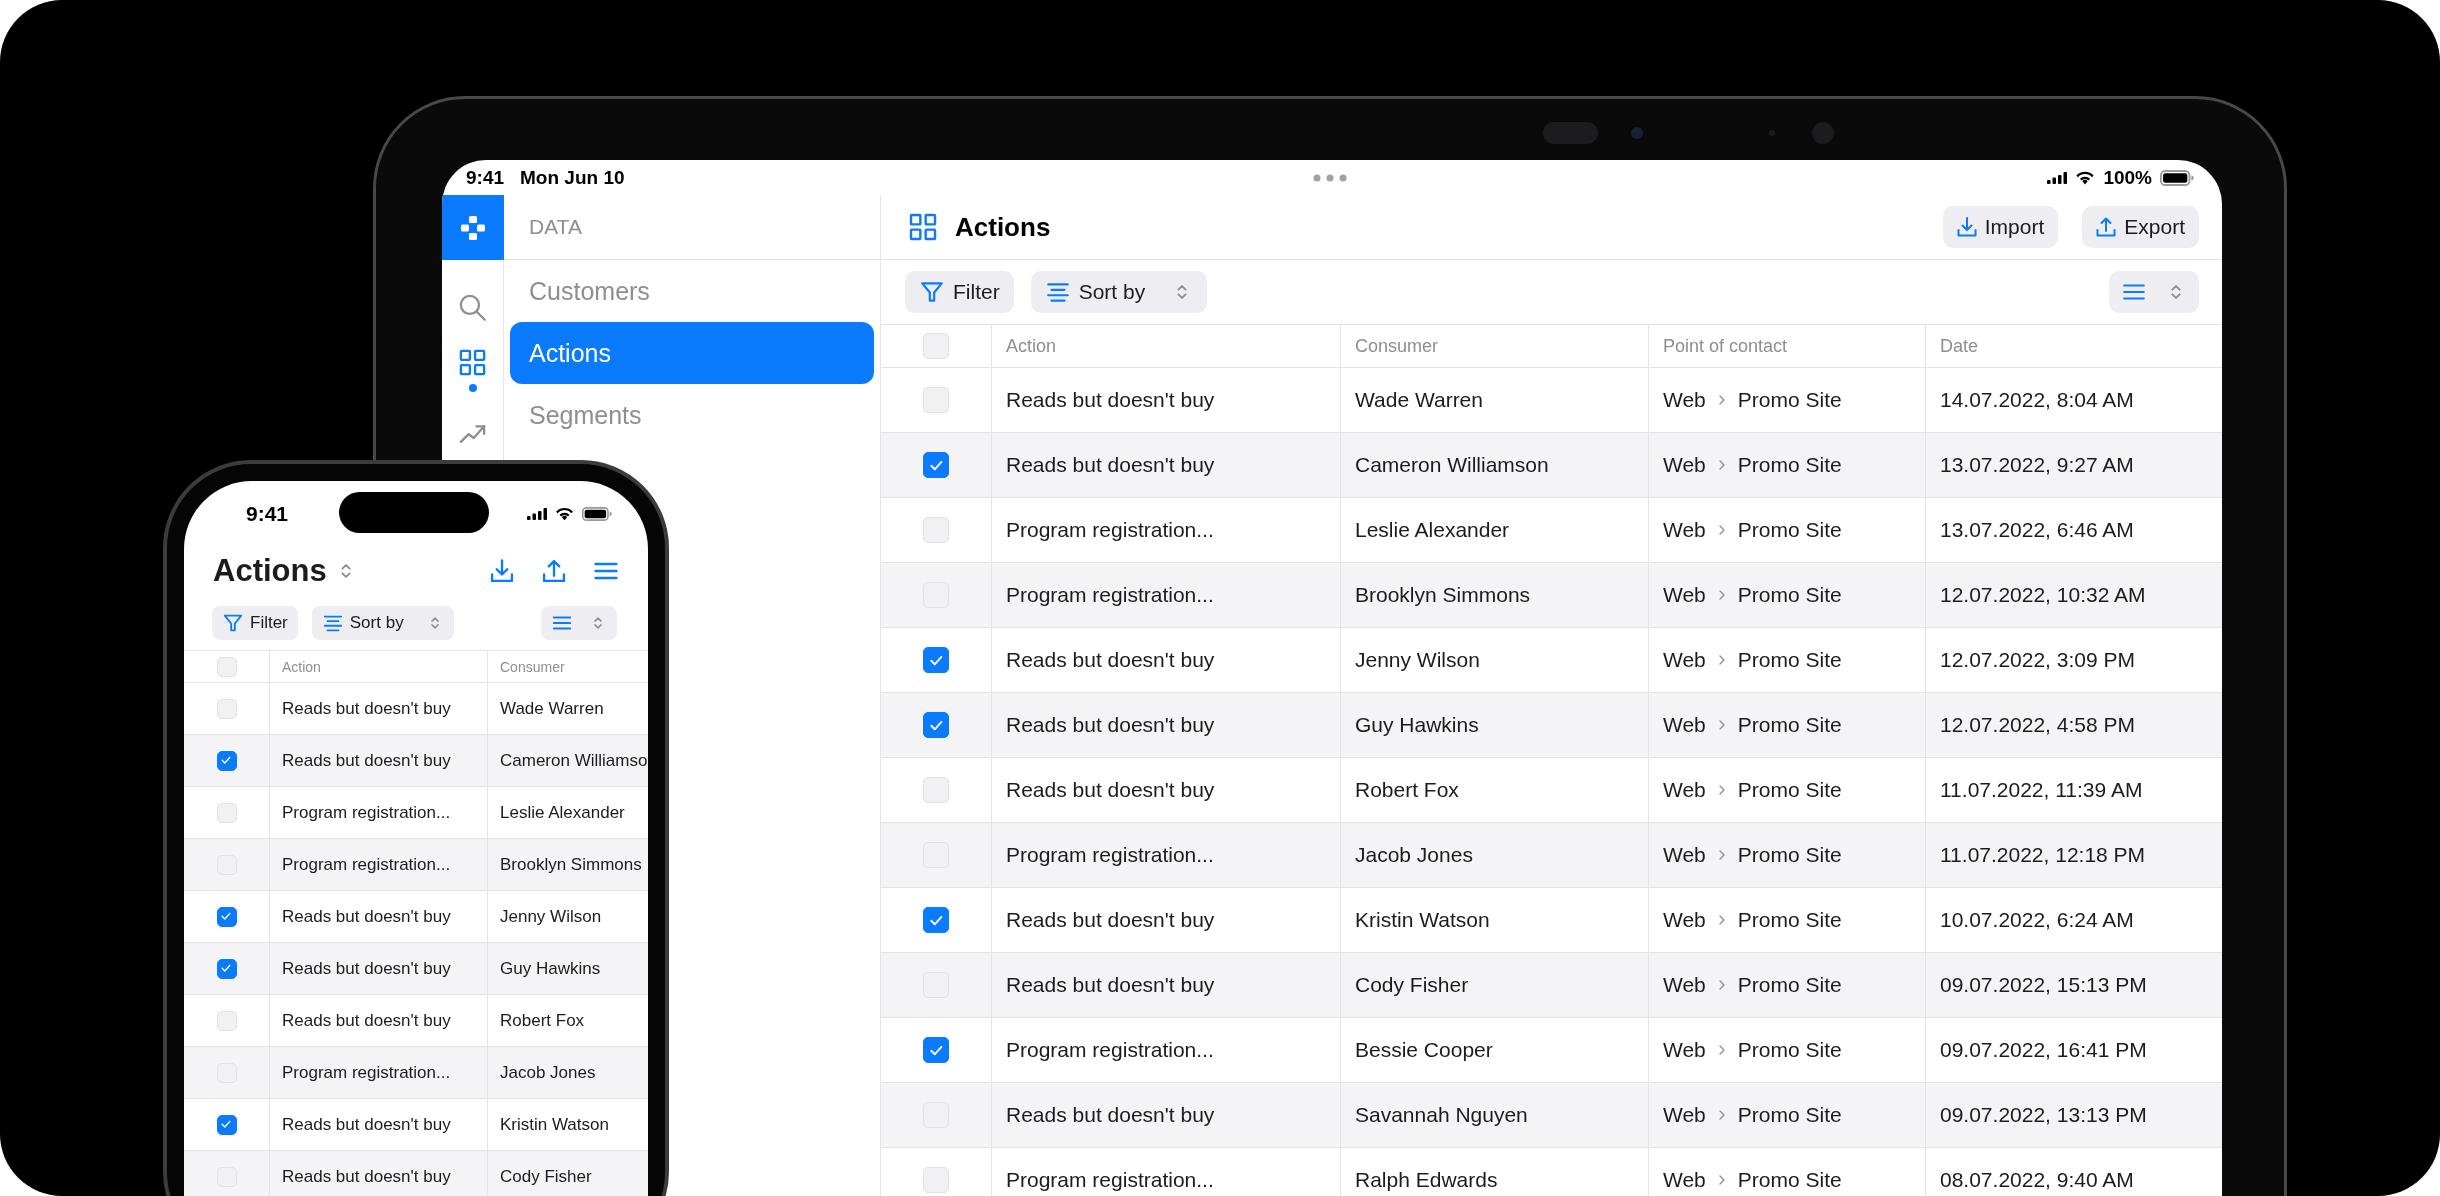 This screenshot has width=2440, height=1196. What do you see at coordinates (1330, 177) in the screenshot?
I see `multitasking-dots-icon` at bounding box center [1330, 177].